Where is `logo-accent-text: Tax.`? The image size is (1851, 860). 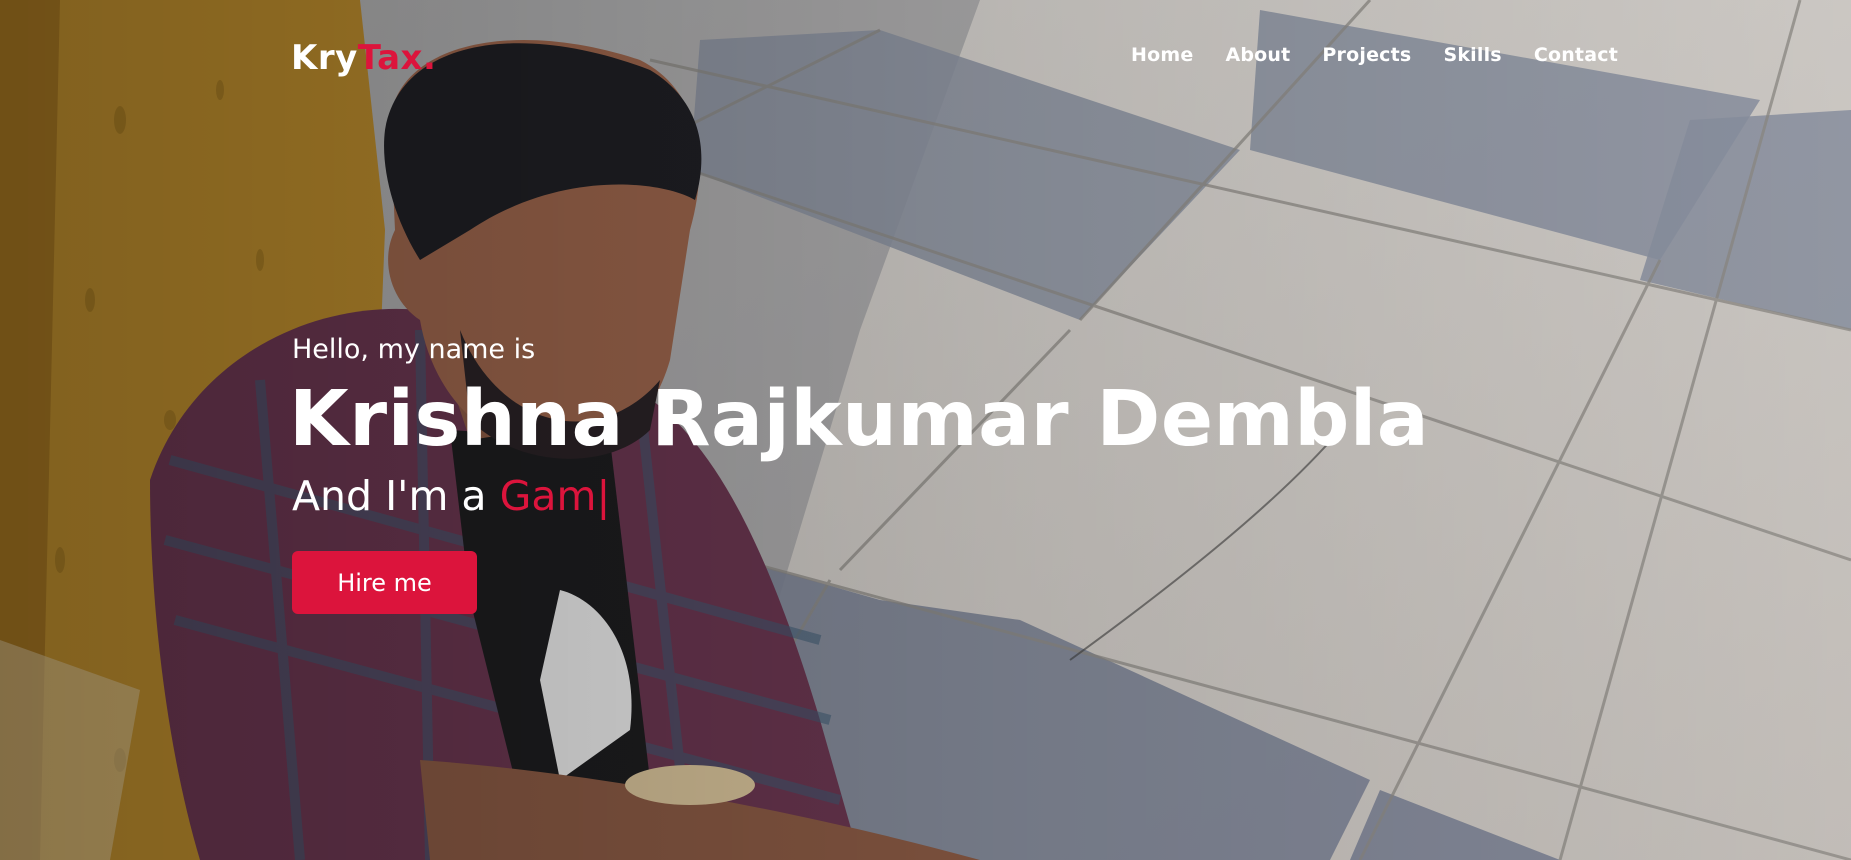 logo-accent-text: Tax. is located at coordinates (397, 58).